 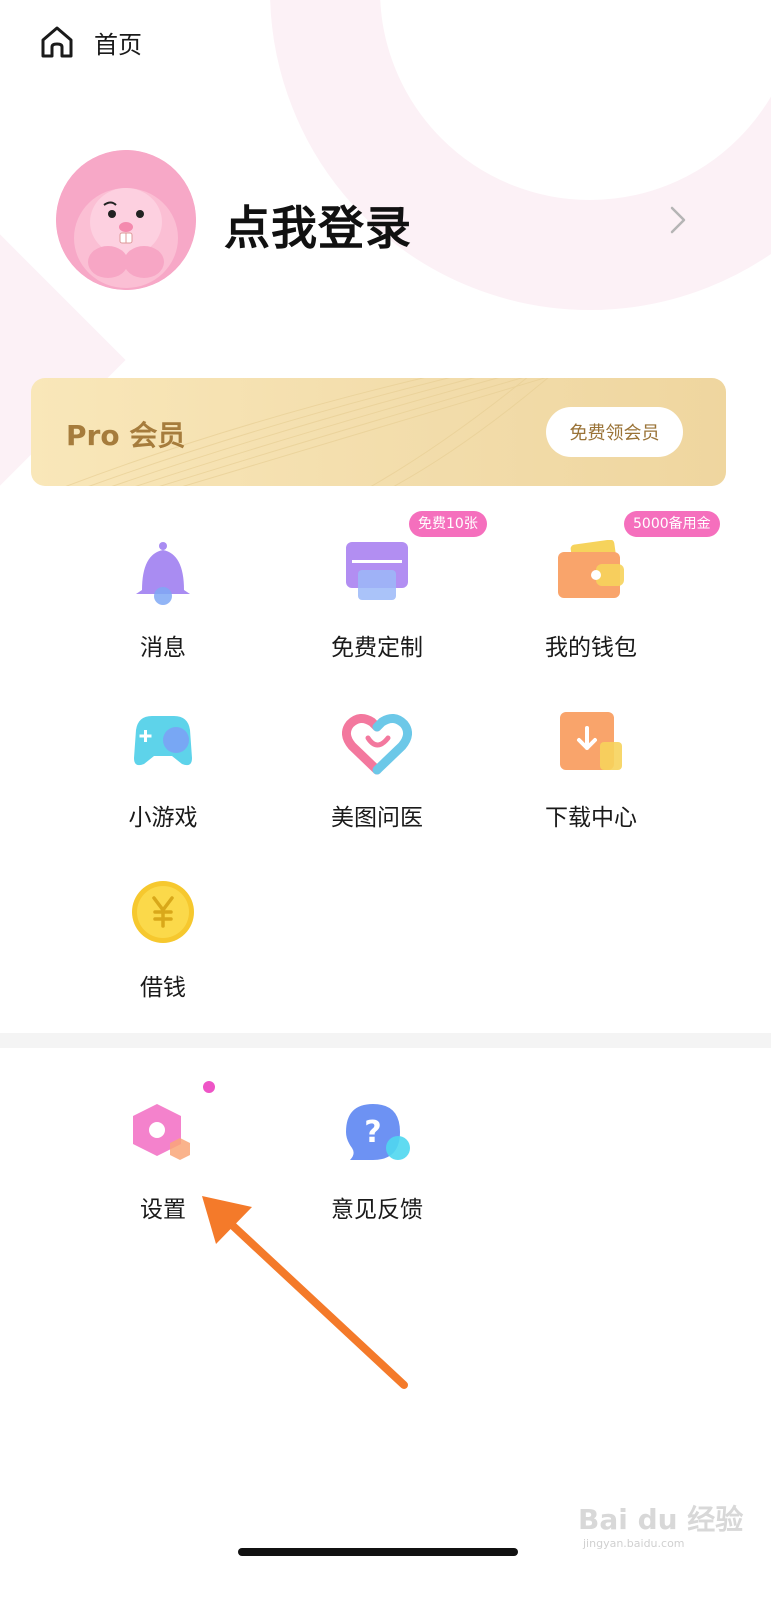 I want to click on home-indicator, so click(x=378, y=1552).